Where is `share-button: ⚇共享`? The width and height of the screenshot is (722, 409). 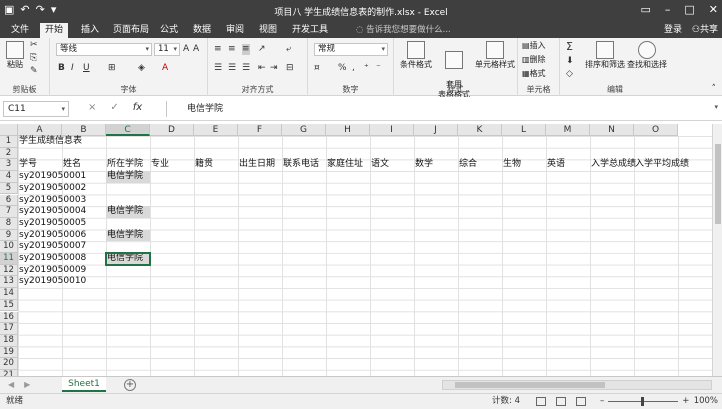 share-button: ⚇共享 is located at coordinates (705, 30).